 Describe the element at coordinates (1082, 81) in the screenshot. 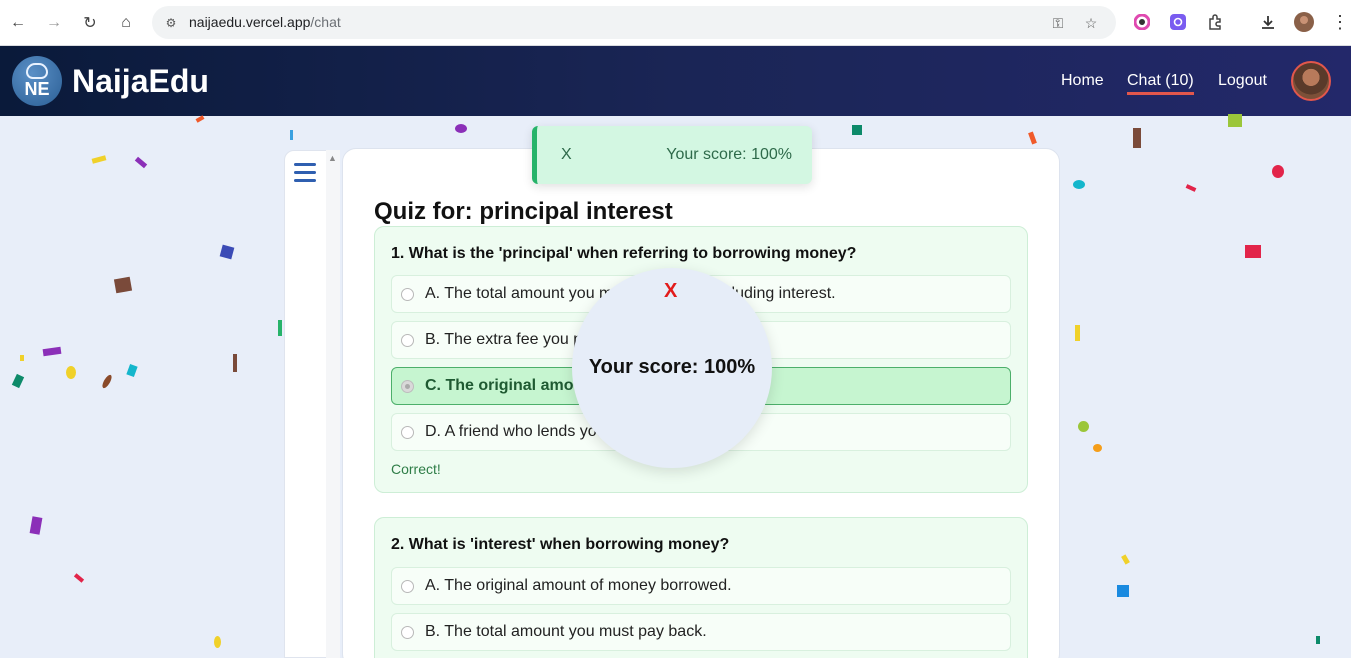

I see `nav-home: Home` at that location.